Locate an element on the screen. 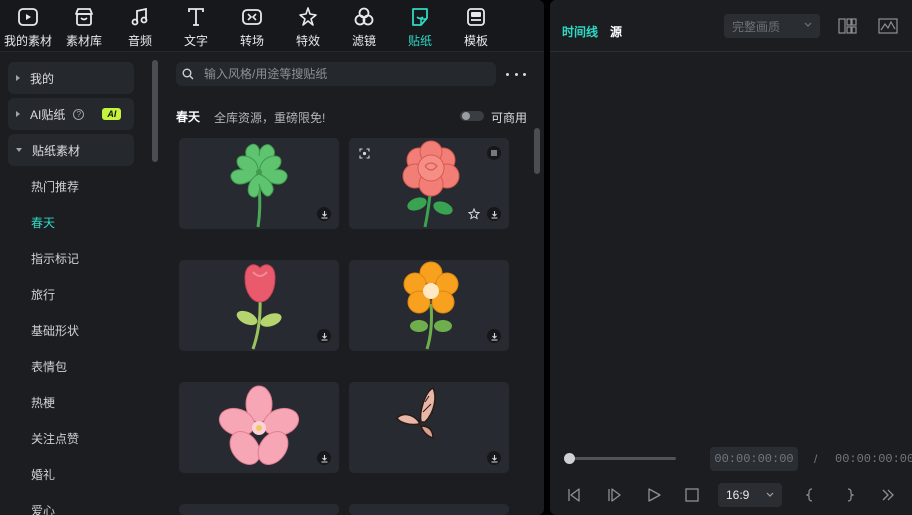  waveform-scope-icon is located at coordinates (888, 26).